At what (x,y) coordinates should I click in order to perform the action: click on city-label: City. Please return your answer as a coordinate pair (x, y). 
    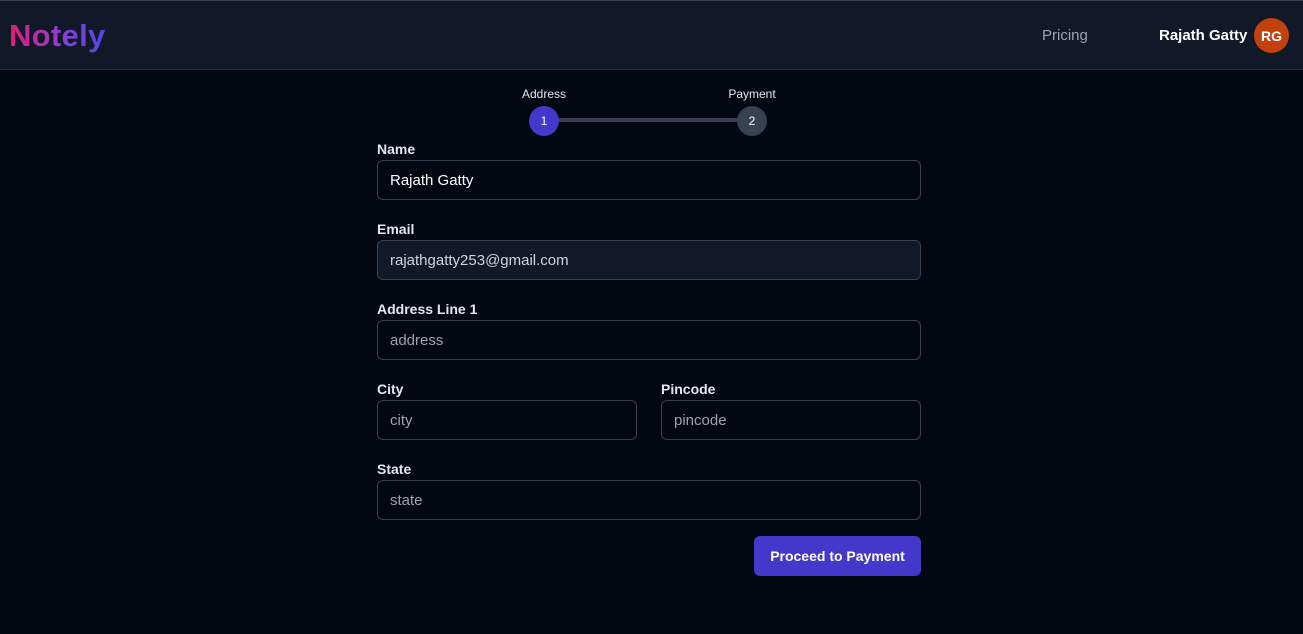
    Looking at the image, I should click on (390, 389).